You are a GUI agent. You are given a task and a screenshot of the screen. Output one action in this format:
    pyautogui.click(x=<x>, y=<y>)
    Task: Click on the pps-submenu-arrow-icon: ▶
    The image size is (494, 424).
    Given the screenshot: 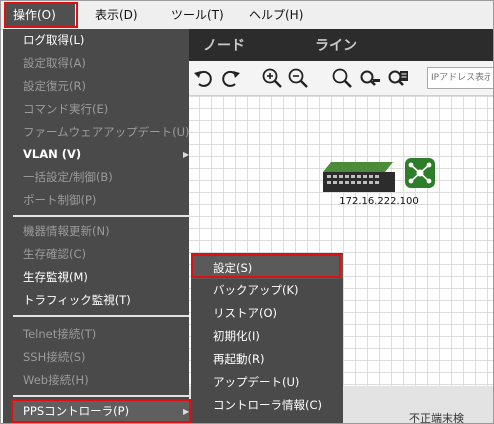 What is the action you would take?
    pyautogui.click(x=186, y=411)
    